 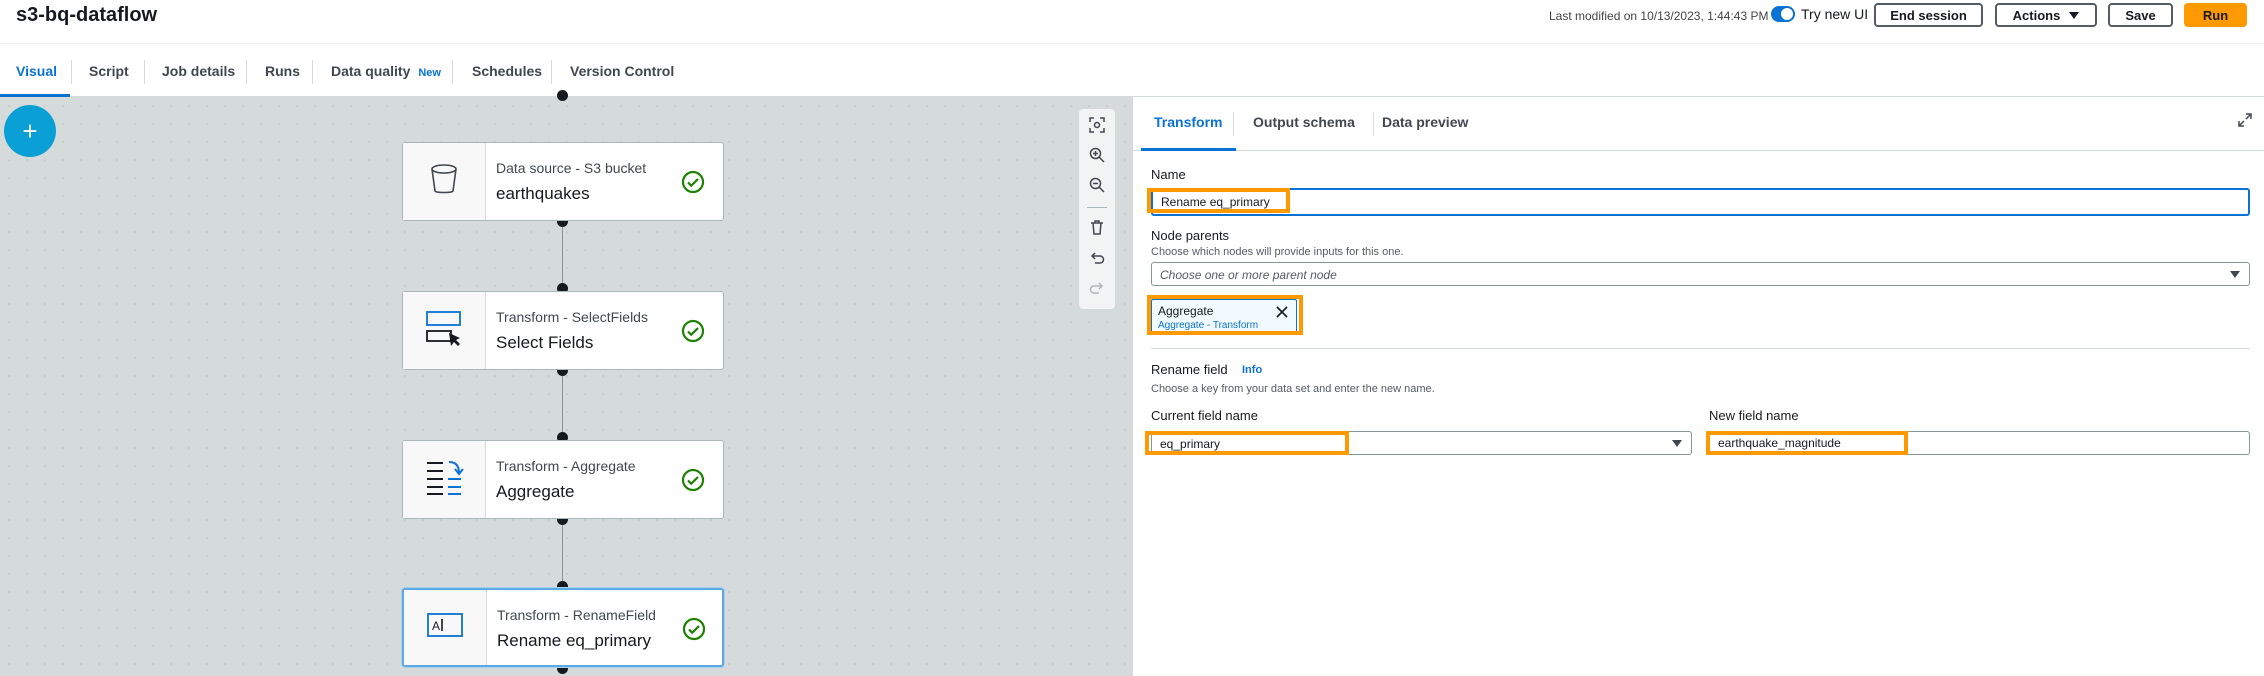 What do you see at coordinates (1282, 314) in the screenshot?
I see `close-icon` at bounding box center [1282, 314].